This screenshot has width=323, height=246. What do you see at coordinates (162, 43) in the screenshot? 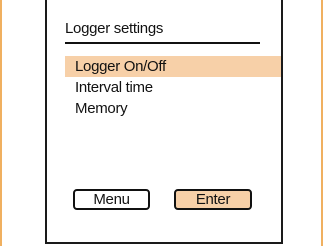
I see `title-underline` at bounding box center [162, 43].